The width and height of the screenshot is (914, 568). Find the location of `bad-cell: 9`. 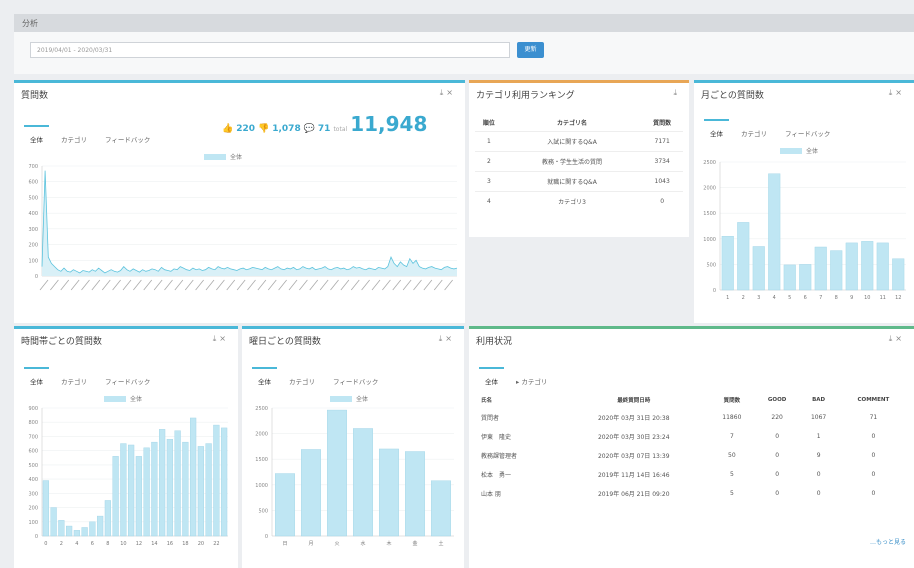

bad-cell: 9 is located at coordinates (818, 455).